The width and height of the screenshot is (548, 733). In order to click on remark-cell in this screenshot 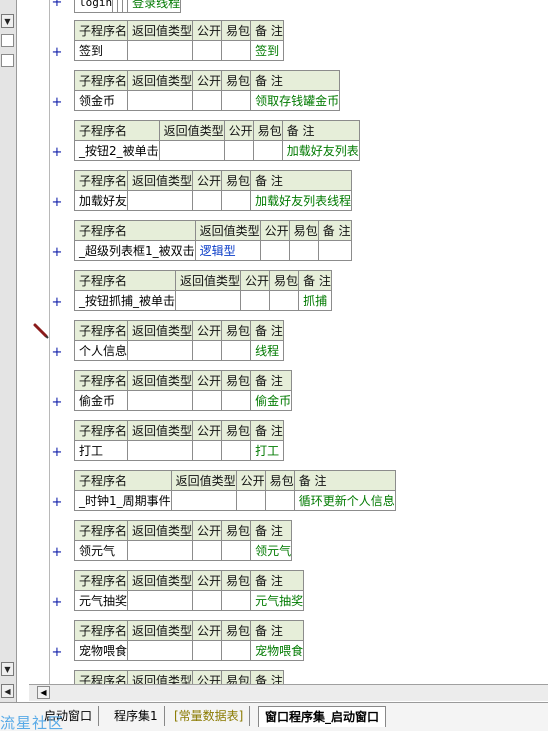, I will do `click(334, 250)`.